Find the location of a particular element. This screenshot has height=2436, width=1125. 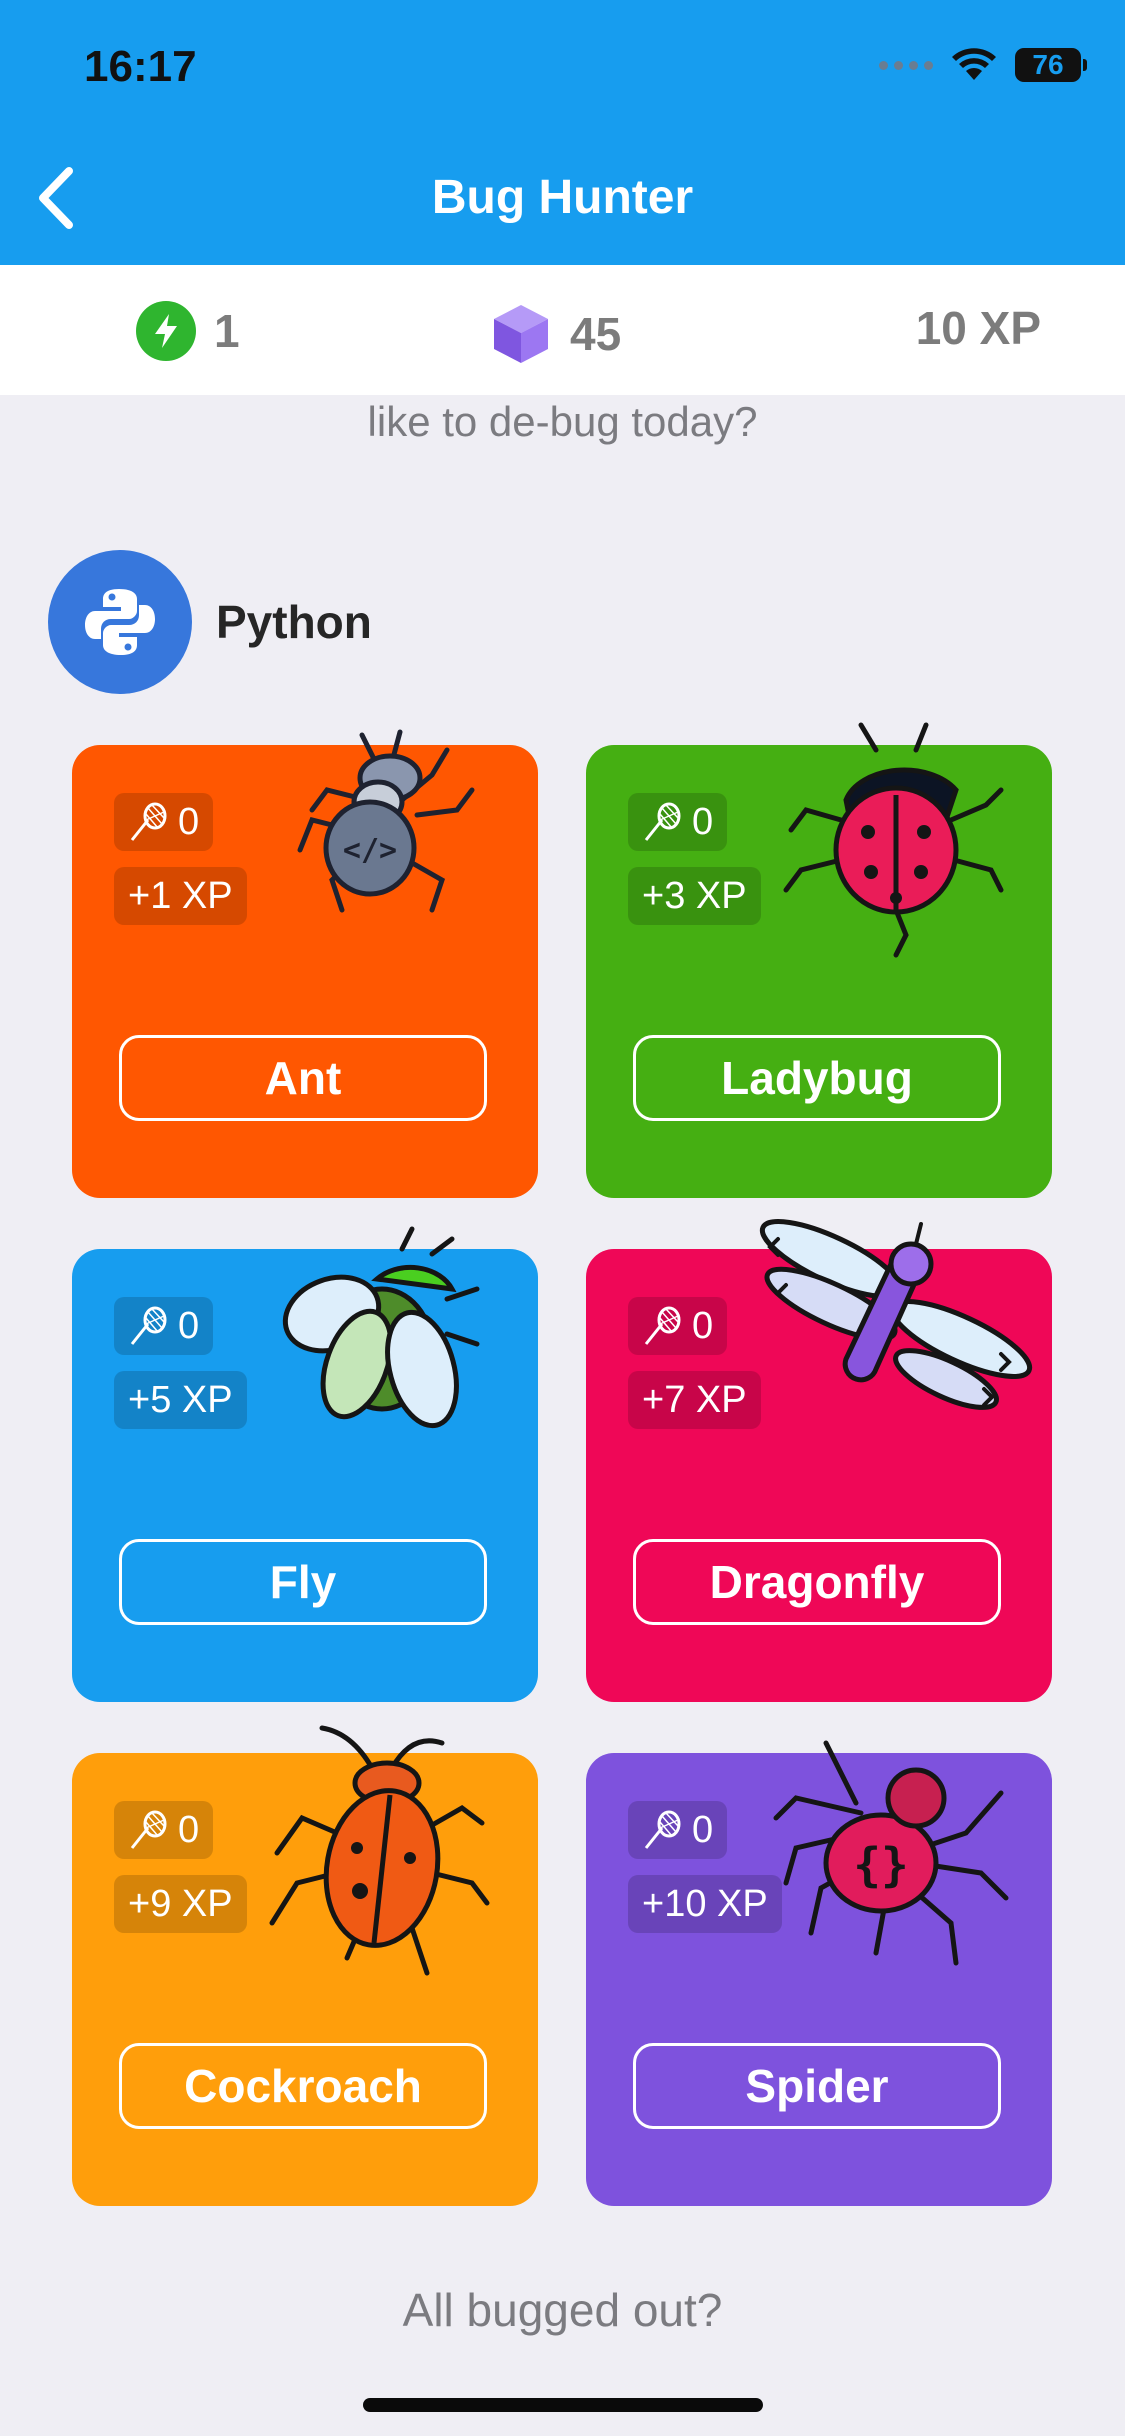

spider-icon: {} is located at coordinates (891, 1853).